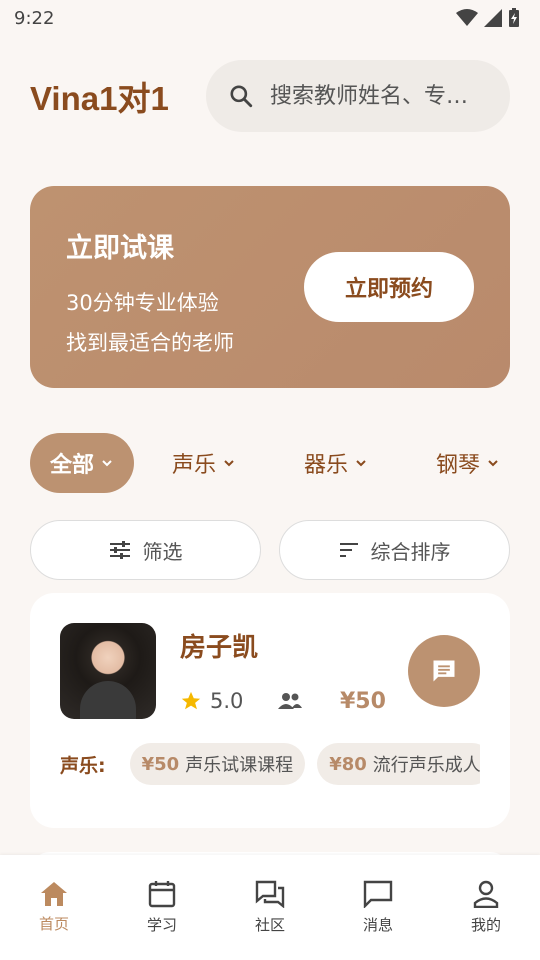 The image size is (540, 960). Describe the element at coordinates (150, 343) in the screenshot. I see `banner-line-2: 找到最适合的老师` at that location.